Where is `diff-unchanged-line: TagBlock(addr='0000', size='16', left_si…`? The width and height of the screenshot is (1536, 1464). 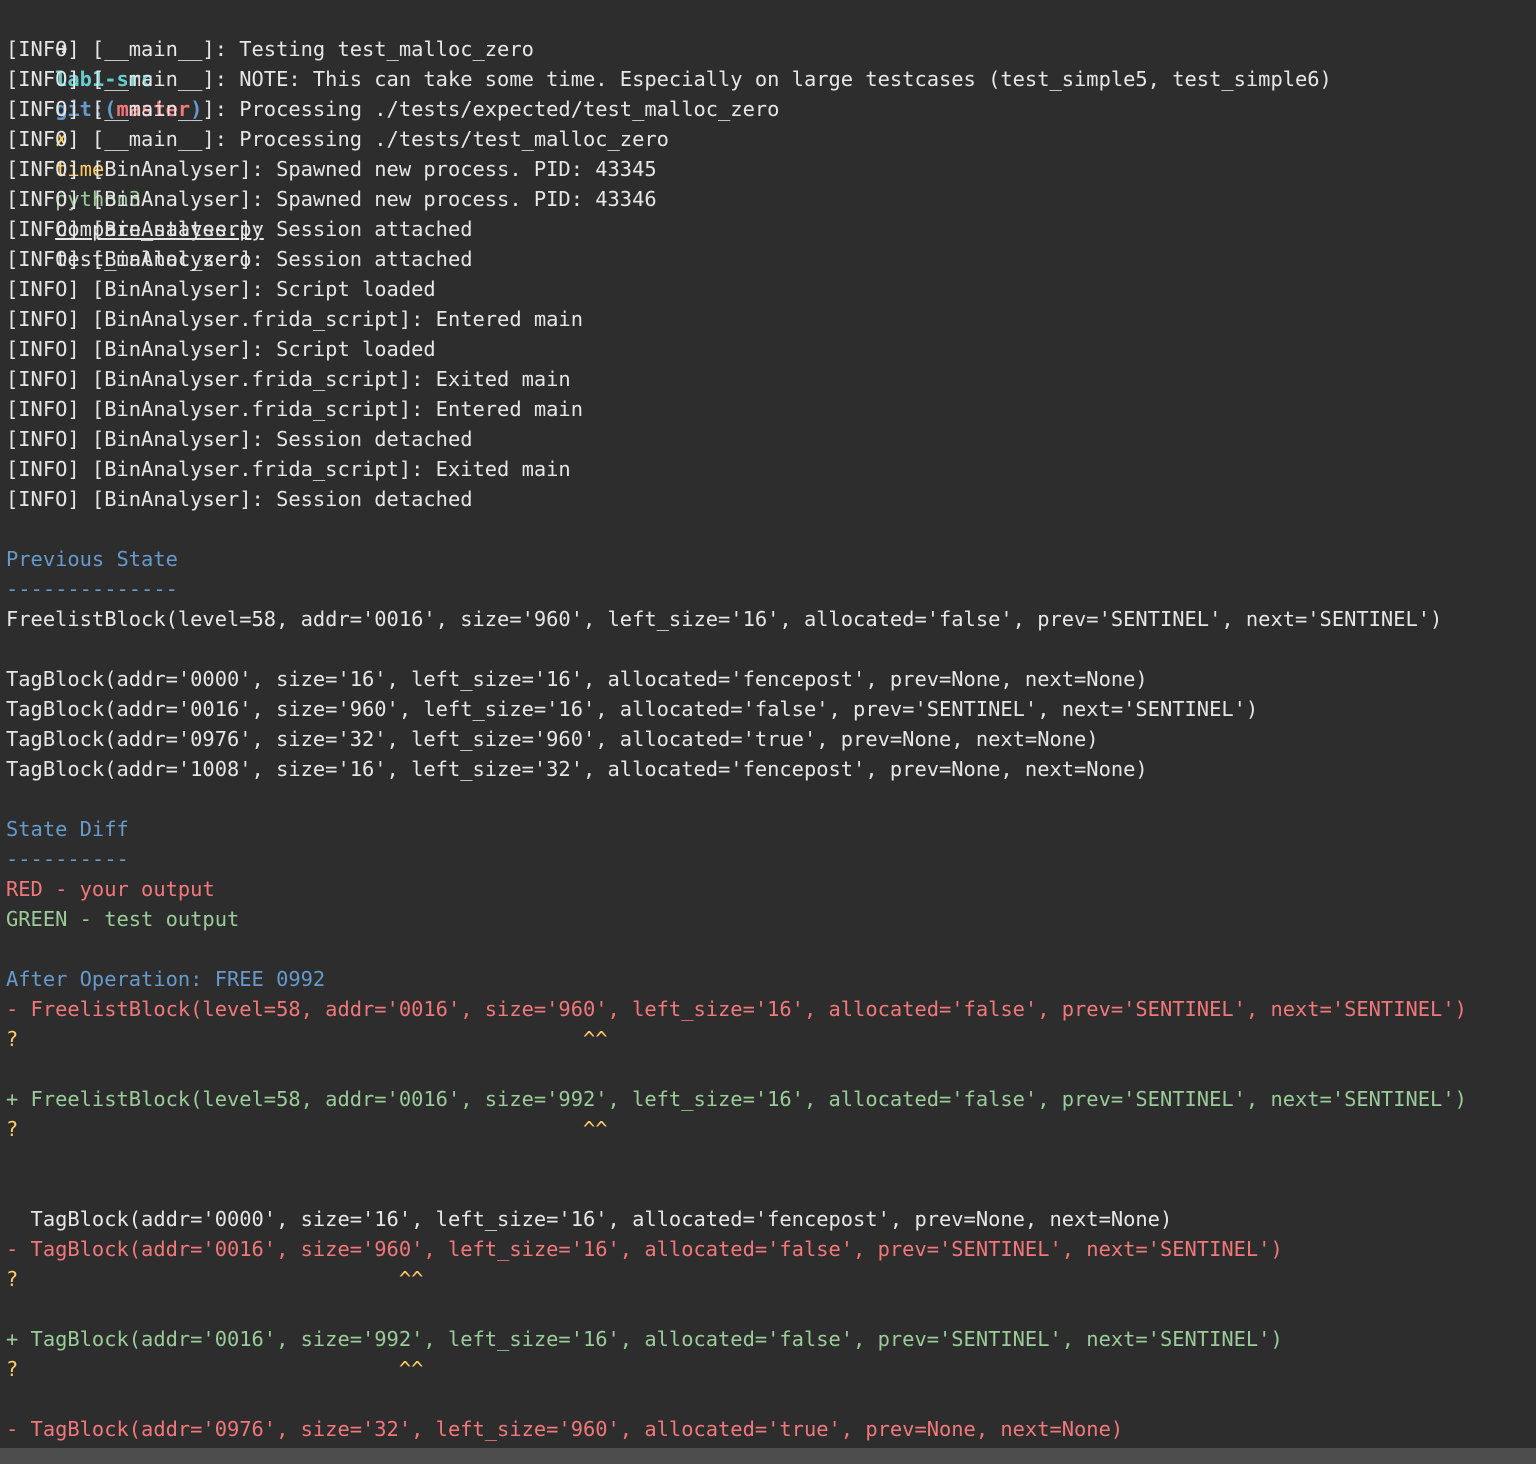 diff-unchanged-line: TagBlock(addr='0000', size='16', left_si… is located at coordinates (589, 1219).